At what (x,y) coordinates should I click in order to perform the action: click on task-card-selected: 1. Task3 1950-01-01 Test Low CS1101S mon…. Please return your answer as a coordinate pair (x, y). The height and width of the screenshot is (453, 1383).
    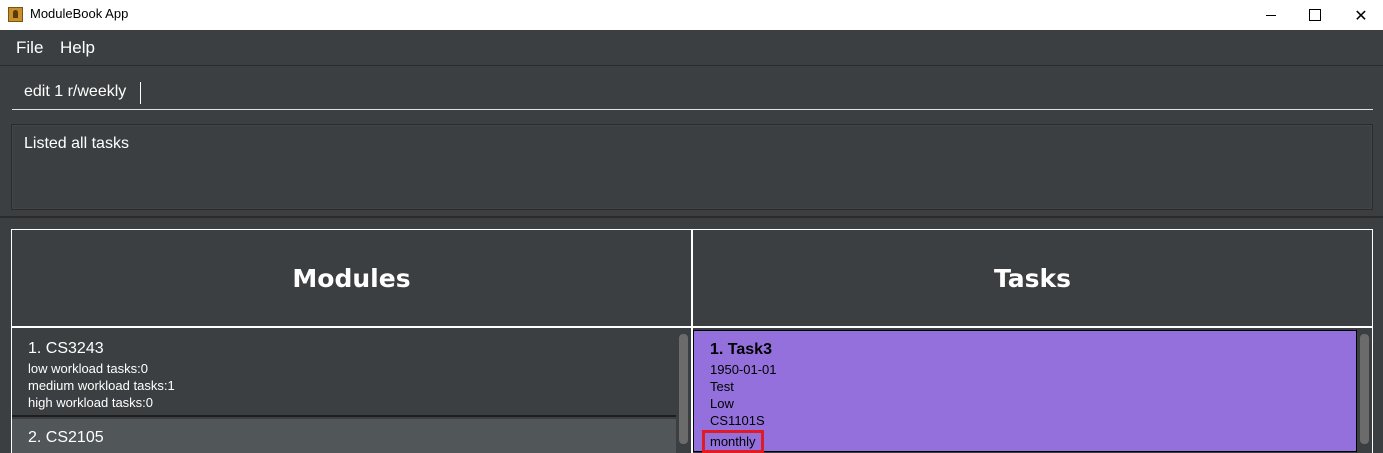
    Looking at the image, I should click on (1025, 391).